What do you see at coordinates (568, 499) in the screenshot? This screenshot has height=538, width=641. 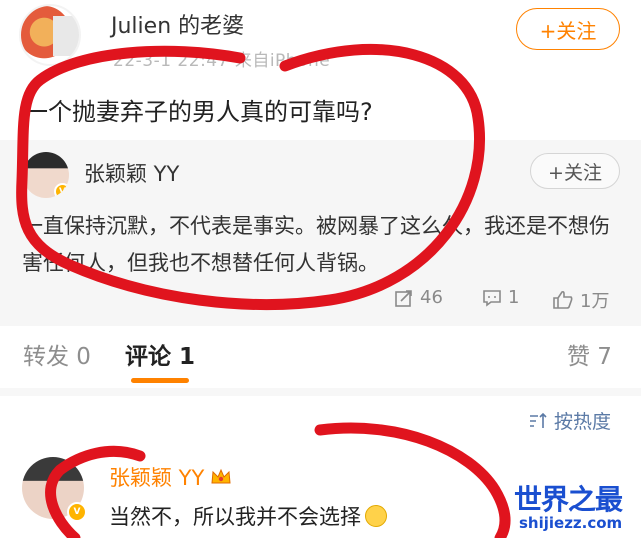 I see `watermark-logo-text: 世界之最` at bounding box center [568, 499].